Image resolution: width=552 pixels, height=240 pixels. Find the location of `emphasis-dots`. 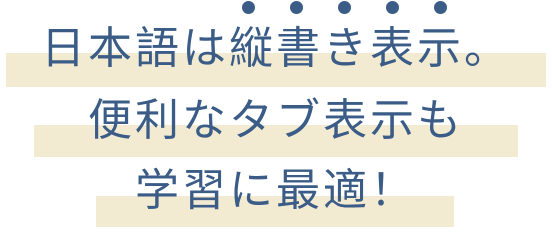

emphasis-dots is located at coordinates (276, 10).